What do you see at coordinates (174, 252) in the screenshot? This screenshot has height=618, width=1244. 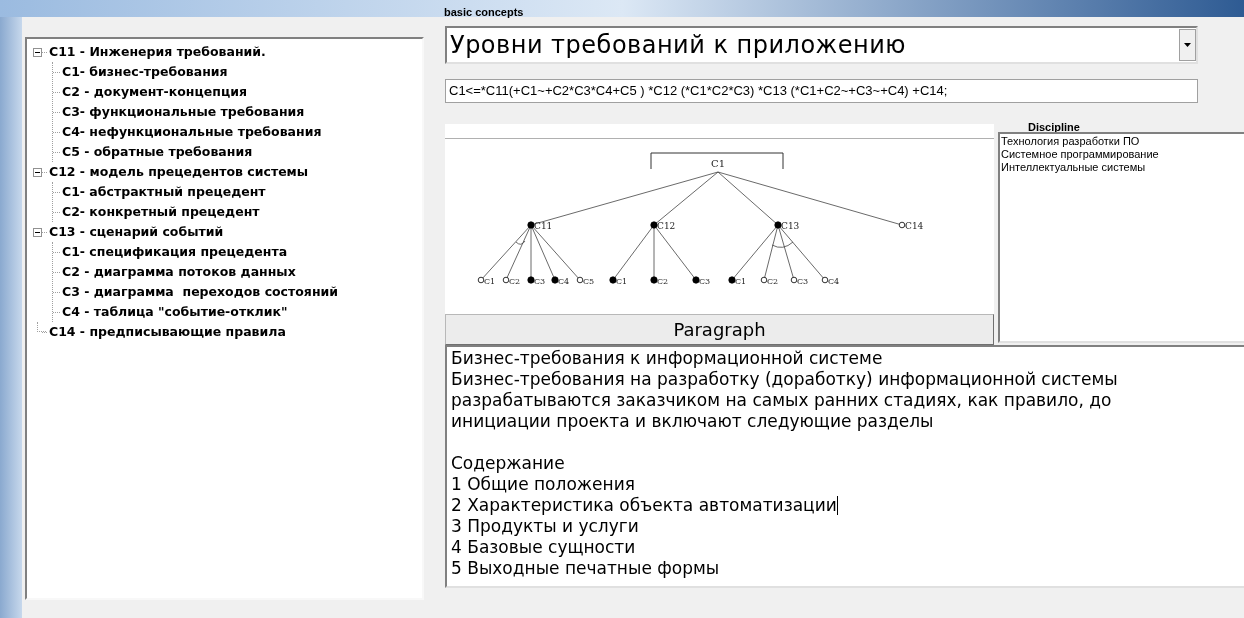 I see `tree-item: C1- спецификация прецедента` at bounding box center [174, 252].